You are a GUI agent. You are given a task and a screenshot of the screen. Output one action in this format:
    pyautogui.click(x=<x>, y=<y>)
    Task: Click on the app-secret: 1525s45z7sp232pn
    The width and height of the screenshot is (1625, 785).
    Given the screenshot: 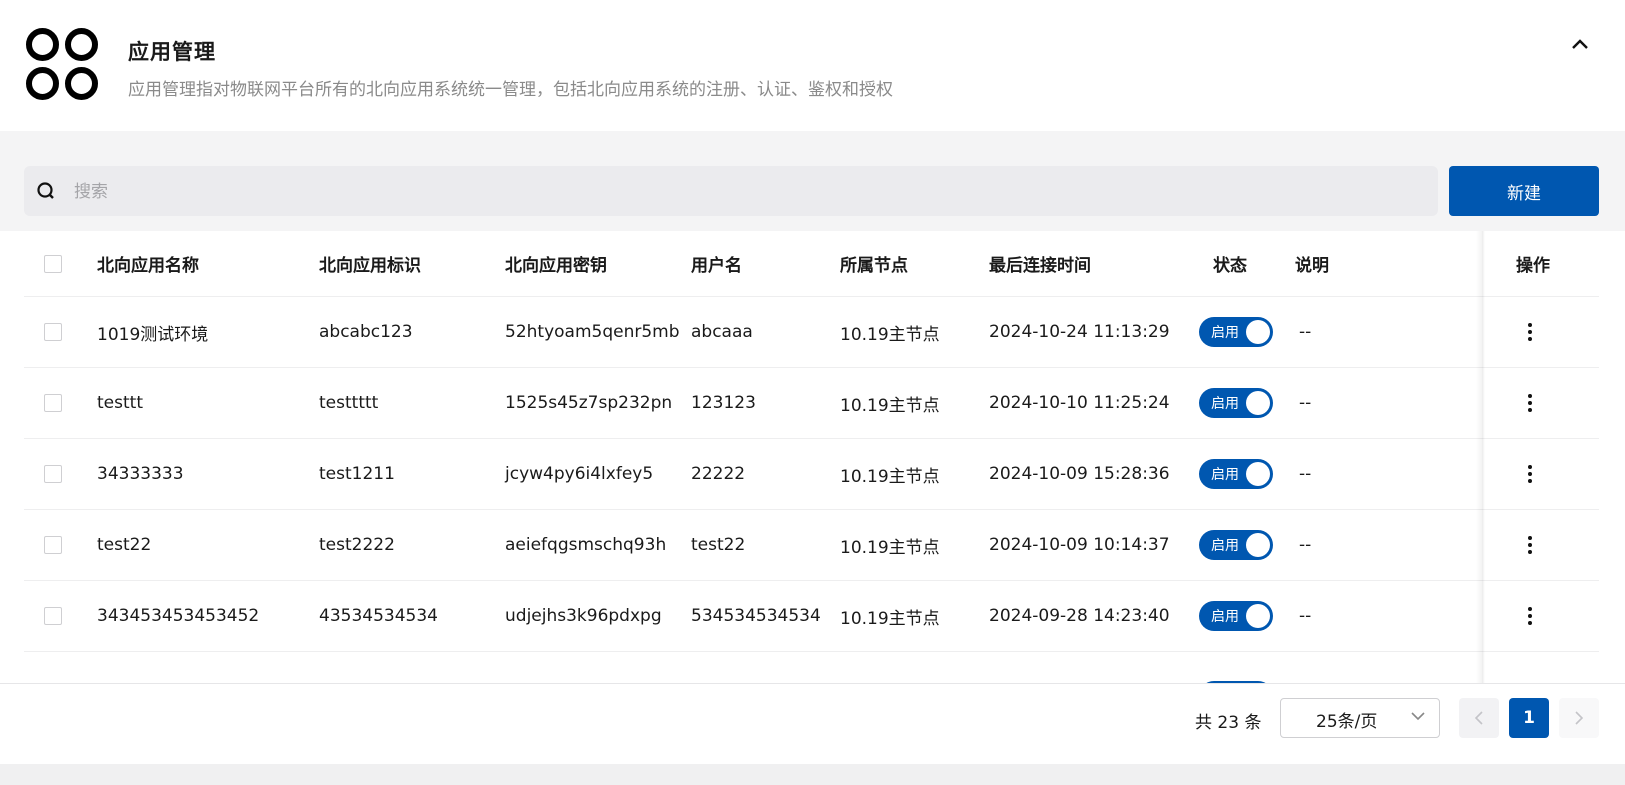 What is the action you would take?
    pyautogui.click(x=589, y=403)
    